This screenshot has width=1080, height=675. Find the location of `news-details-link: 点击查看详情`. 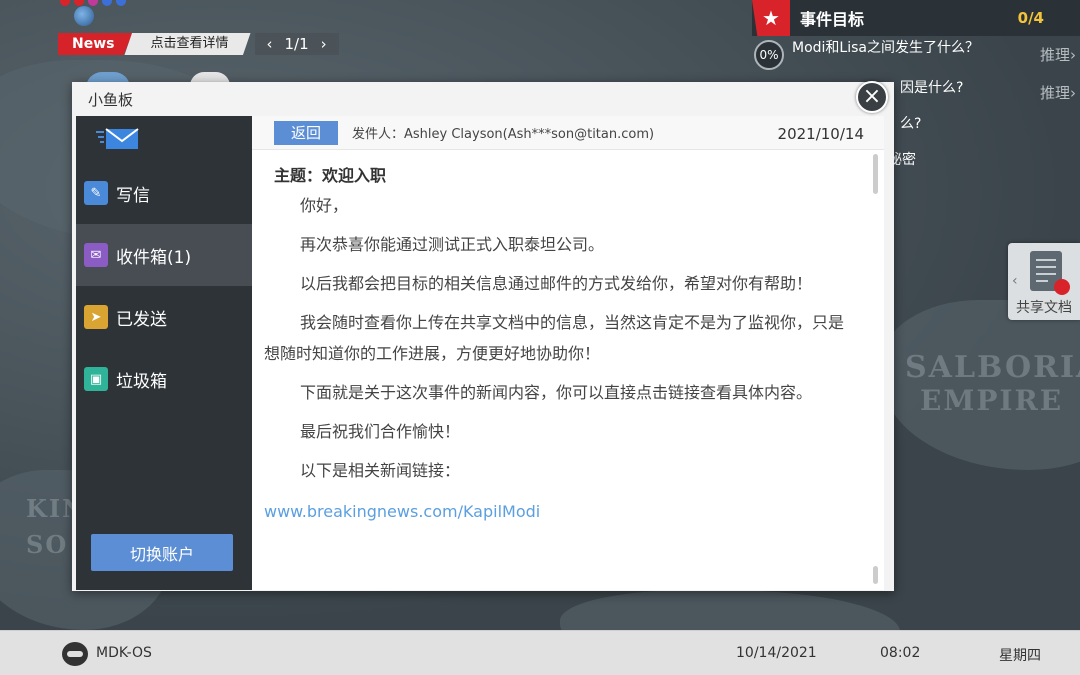

news-details-link: 点击查看详情 is located at coordinates (187, 44).